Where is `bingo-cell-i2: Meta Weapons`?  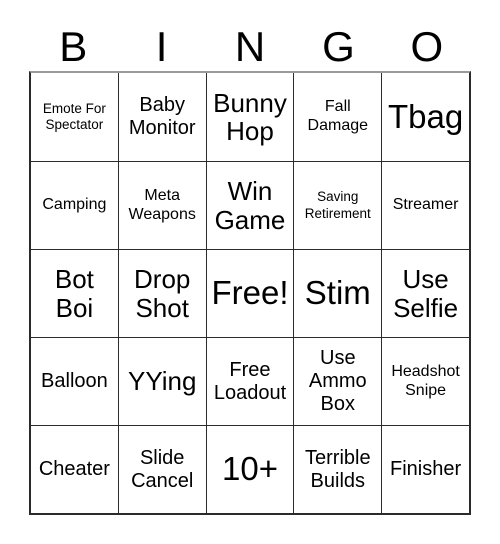 bingo-cell-i2: Meta Weapons is located at coordinates (161, 205).